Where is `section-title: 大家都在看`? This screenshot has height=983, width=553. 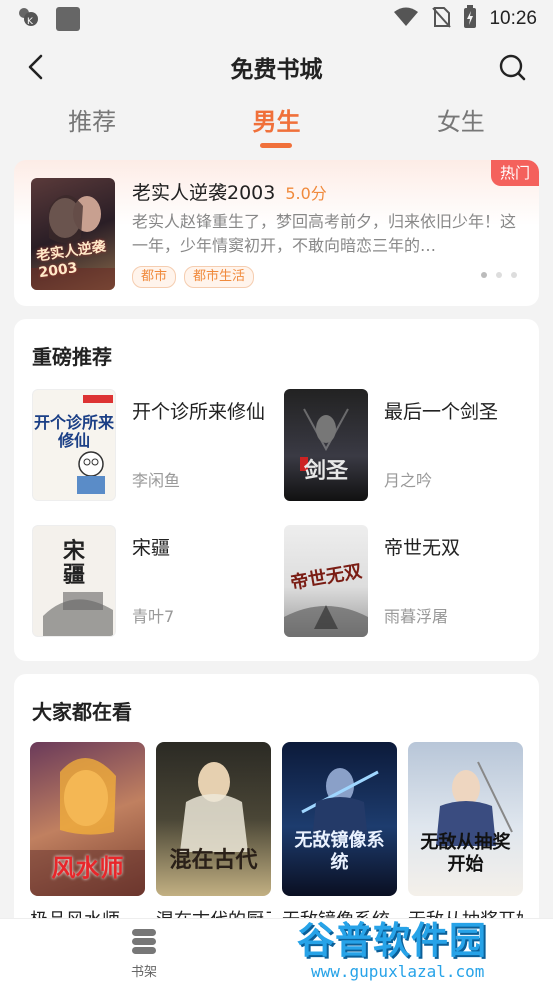
section-title: 大家都在看 is located at coordinates (82, 712).